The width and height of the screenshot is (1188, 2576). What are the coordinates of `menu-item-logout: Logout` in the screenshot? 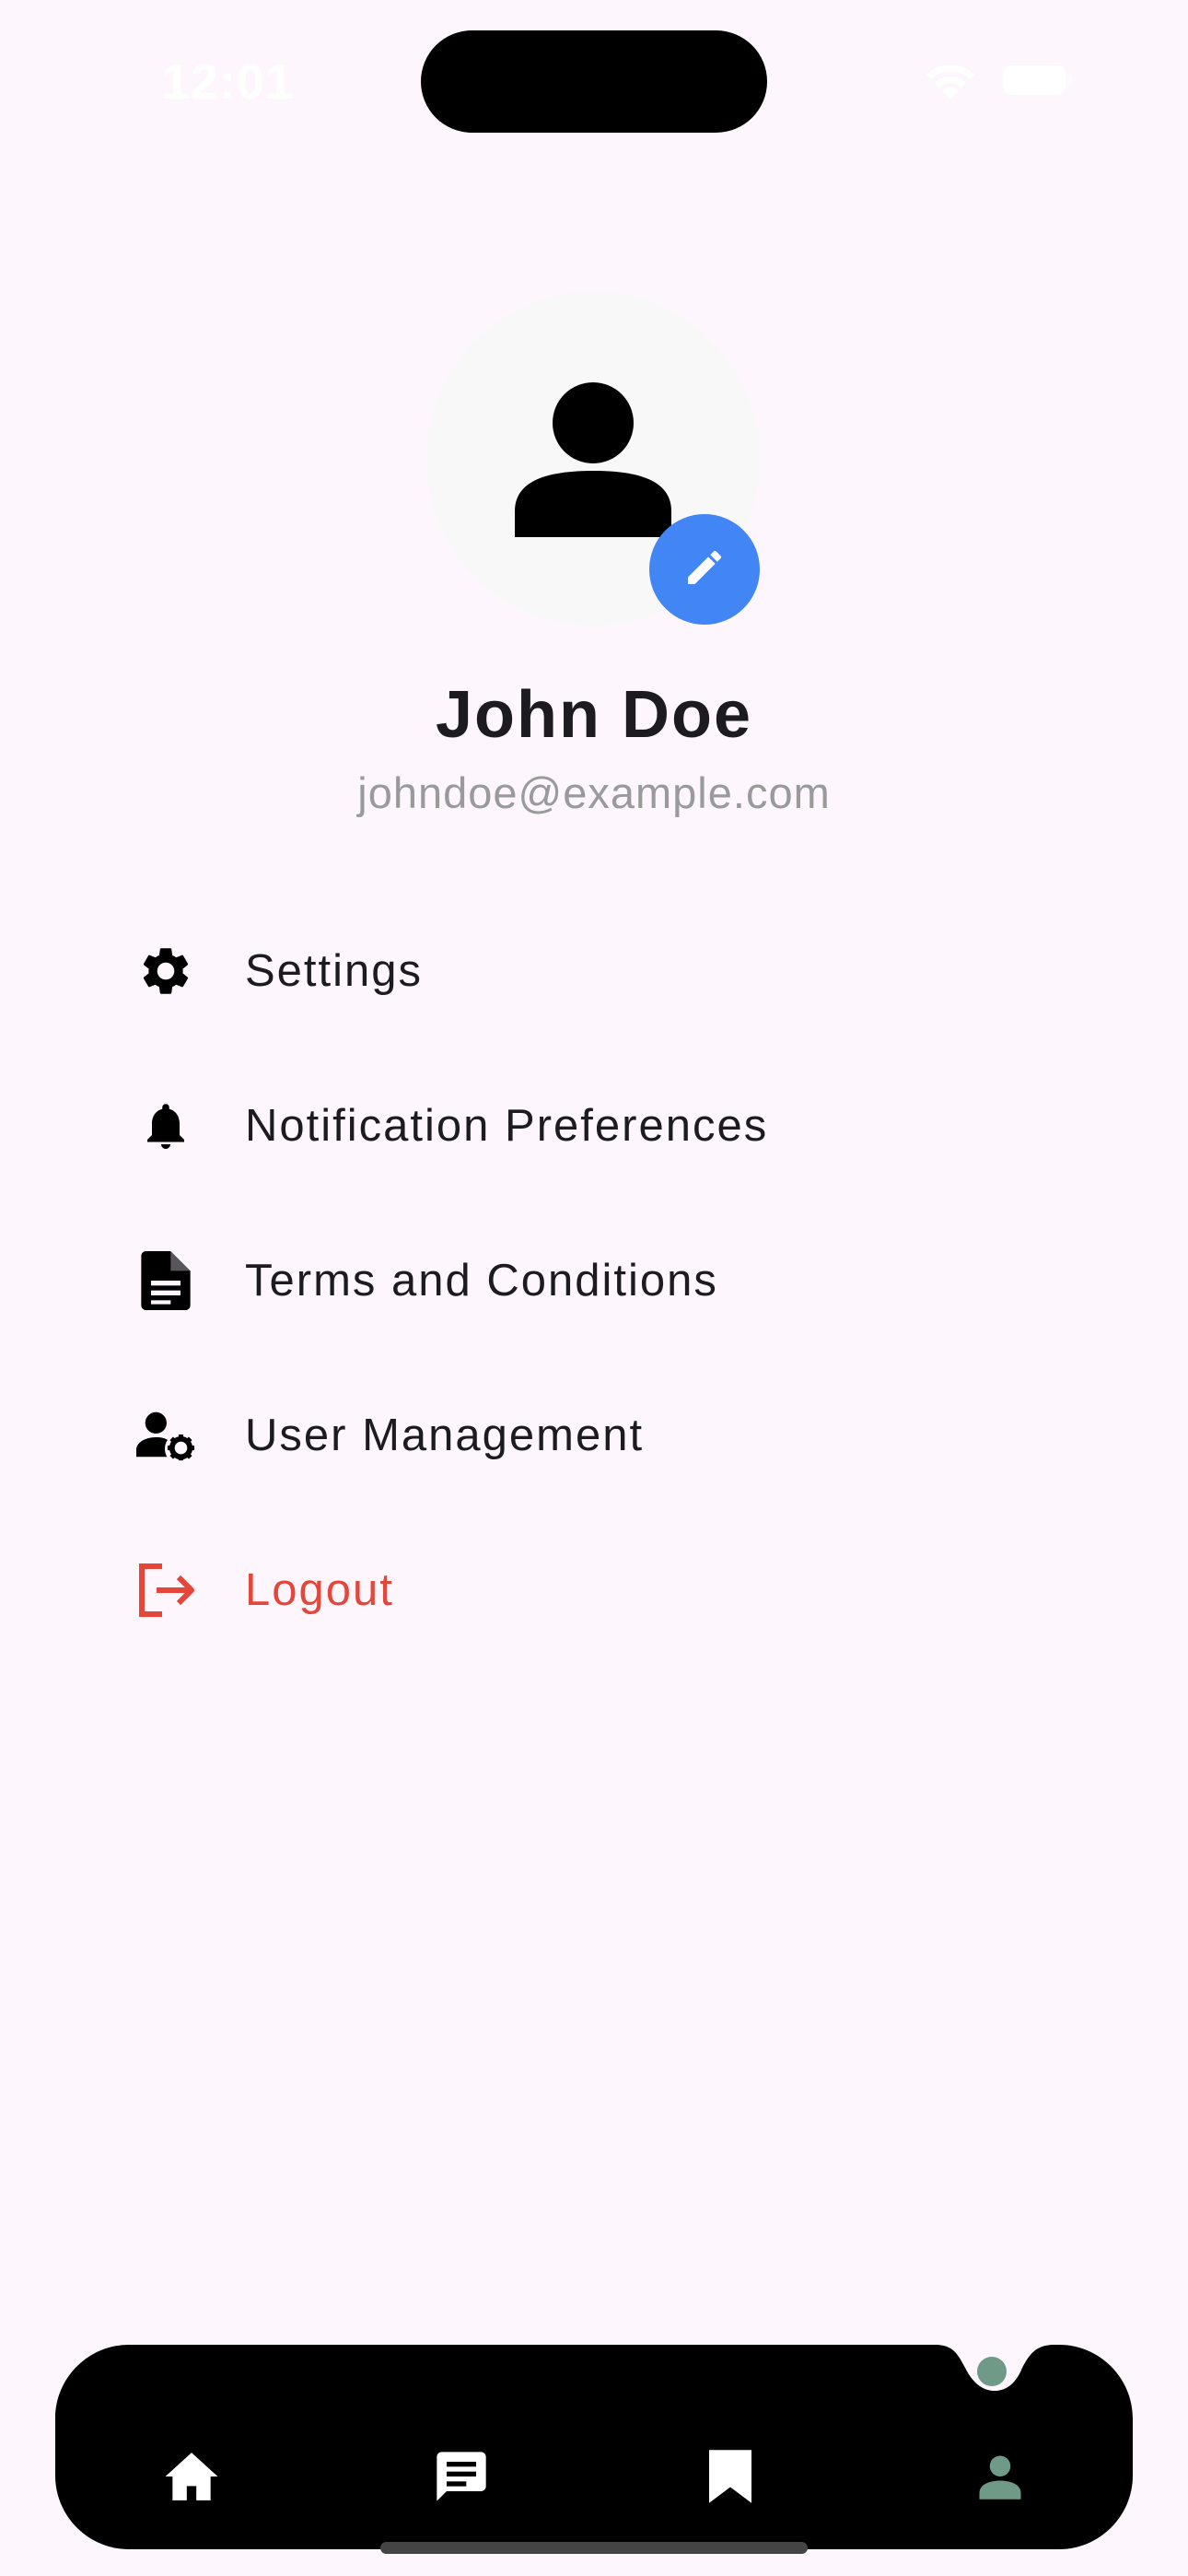 It's located at (594, 1590).